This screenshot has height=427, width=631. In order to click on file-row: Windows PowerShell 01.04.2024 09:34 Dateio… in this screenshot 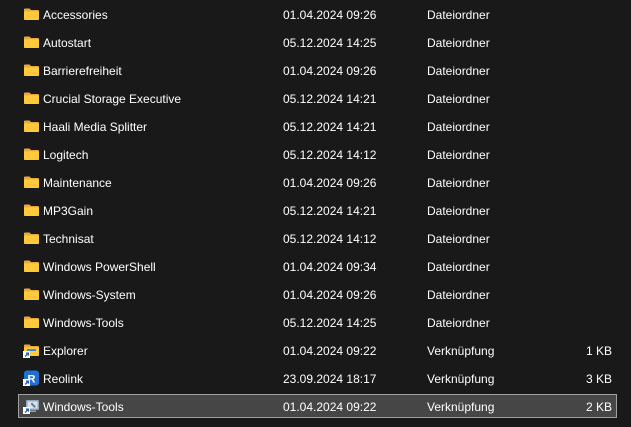, I will do `click(317, 266)`.